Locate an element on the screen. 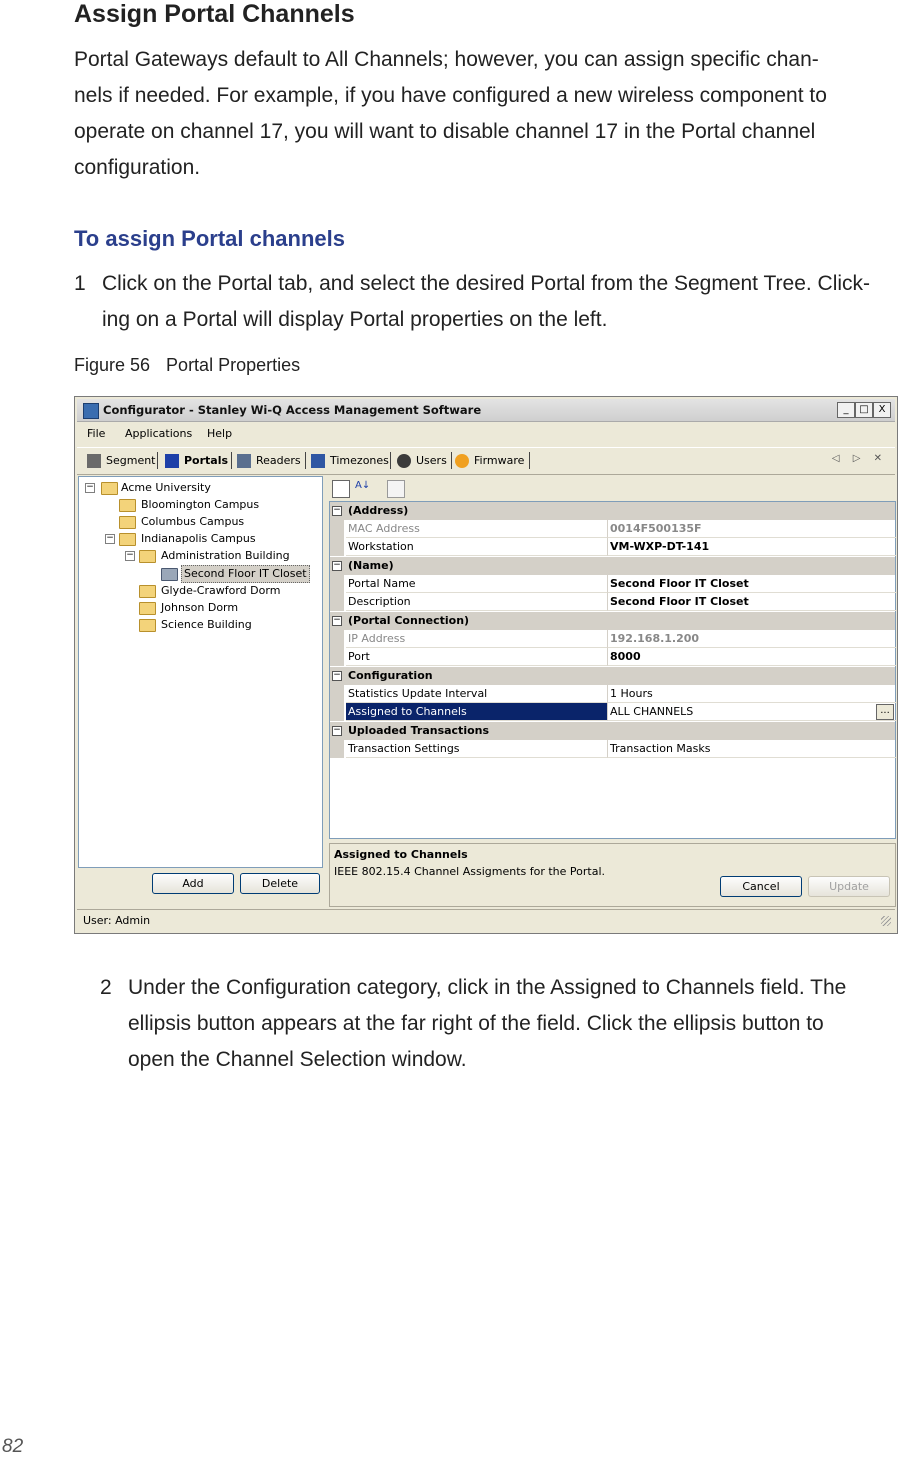 This screenshot has height=1484, width=899. property-key: Portal Name is located at coordinates (477, 584).